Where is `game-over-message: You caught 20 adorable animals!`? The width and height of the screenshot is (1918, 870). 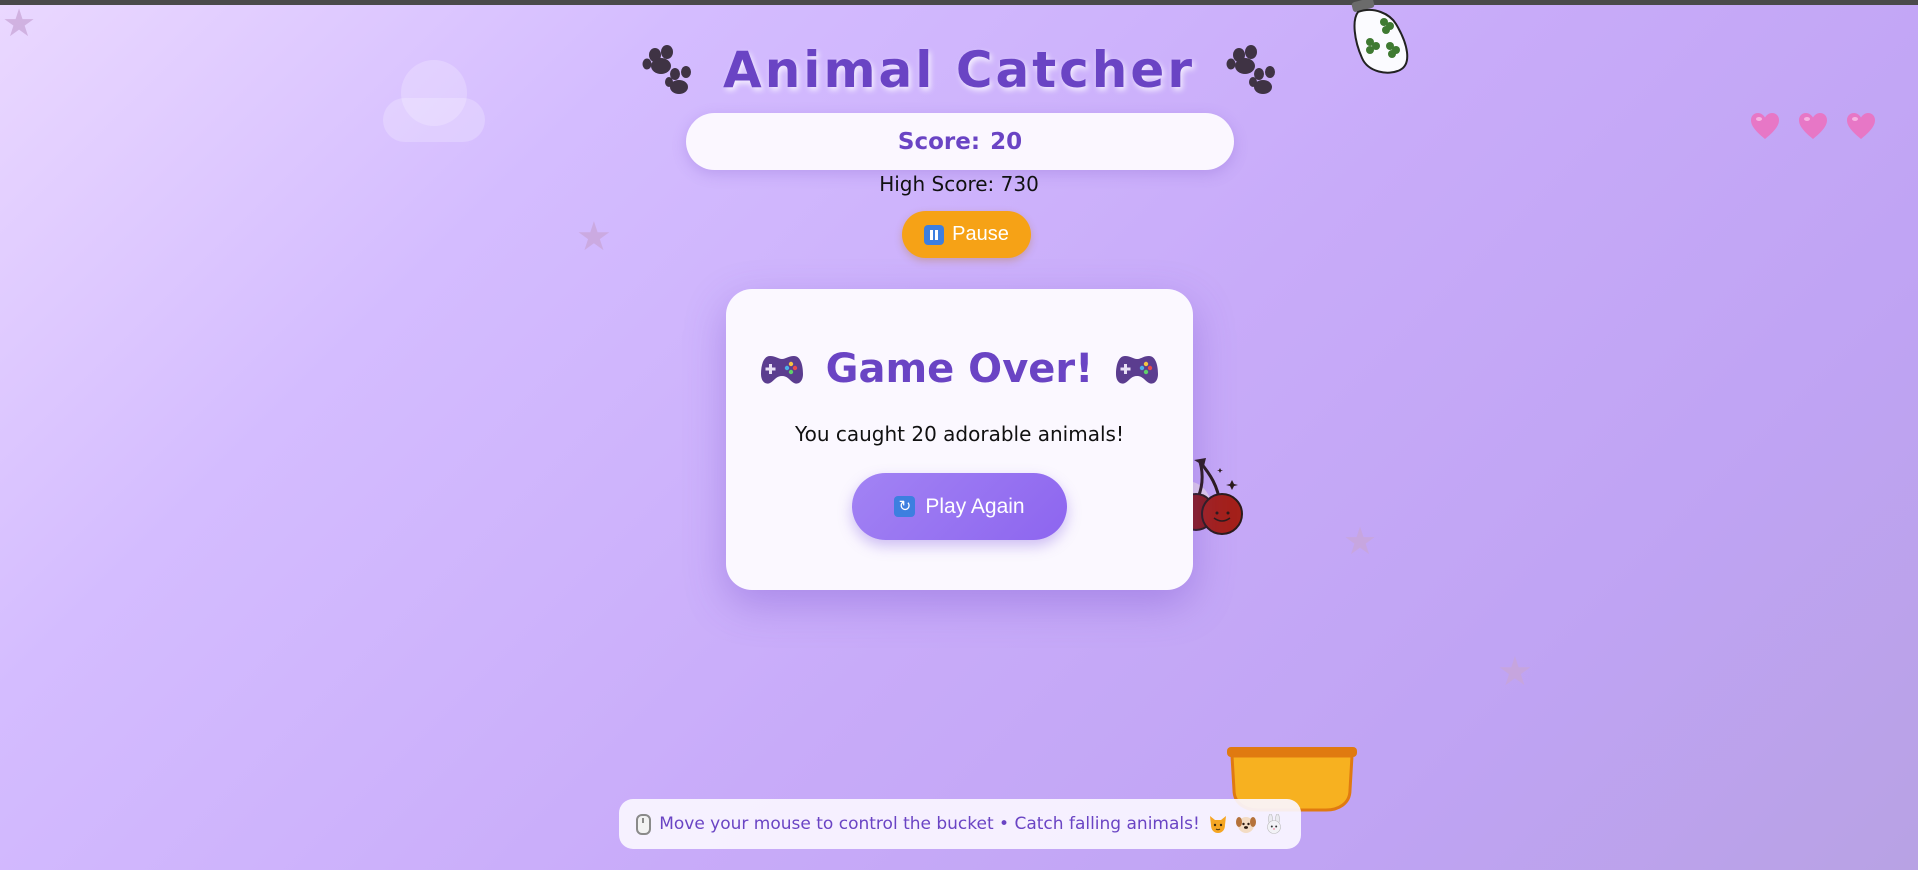 game-over-message: You caught 20 adorable animals! is located at coordinates (959, 434).